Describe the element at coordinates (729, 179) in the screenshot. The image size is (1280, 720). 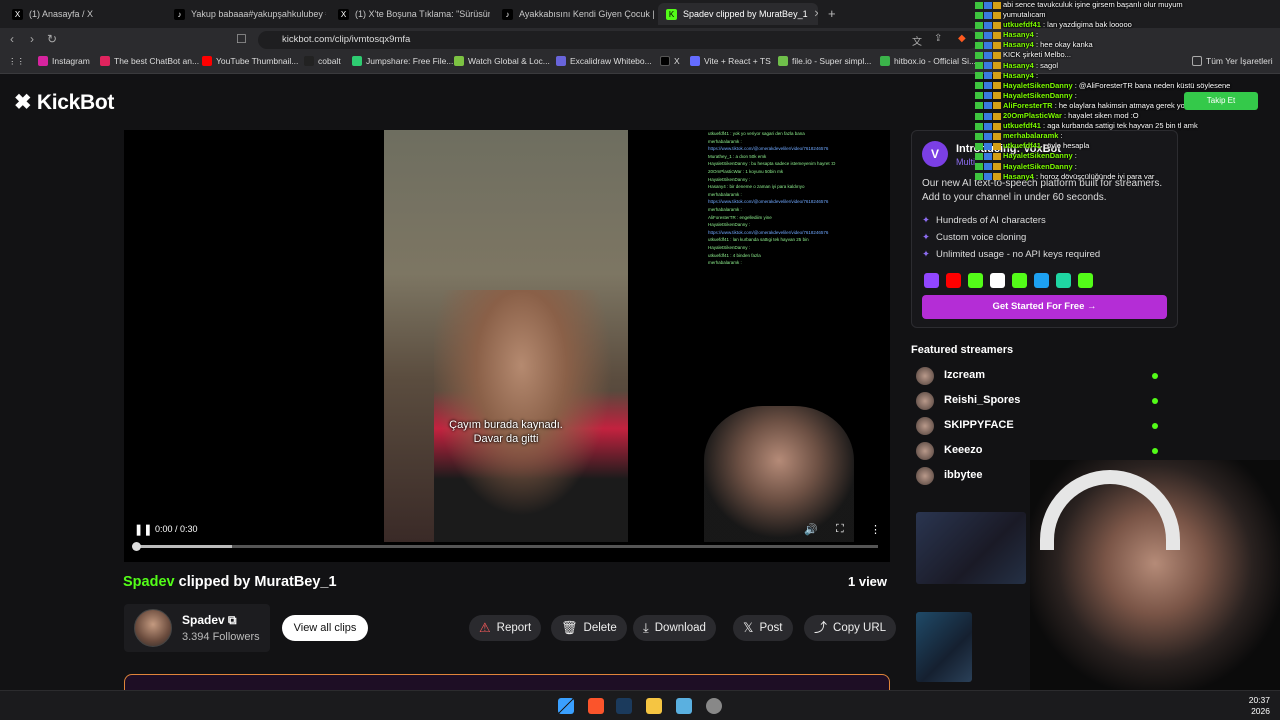
I see `video-chat-line: HayaletSikenDanny :` at that location.